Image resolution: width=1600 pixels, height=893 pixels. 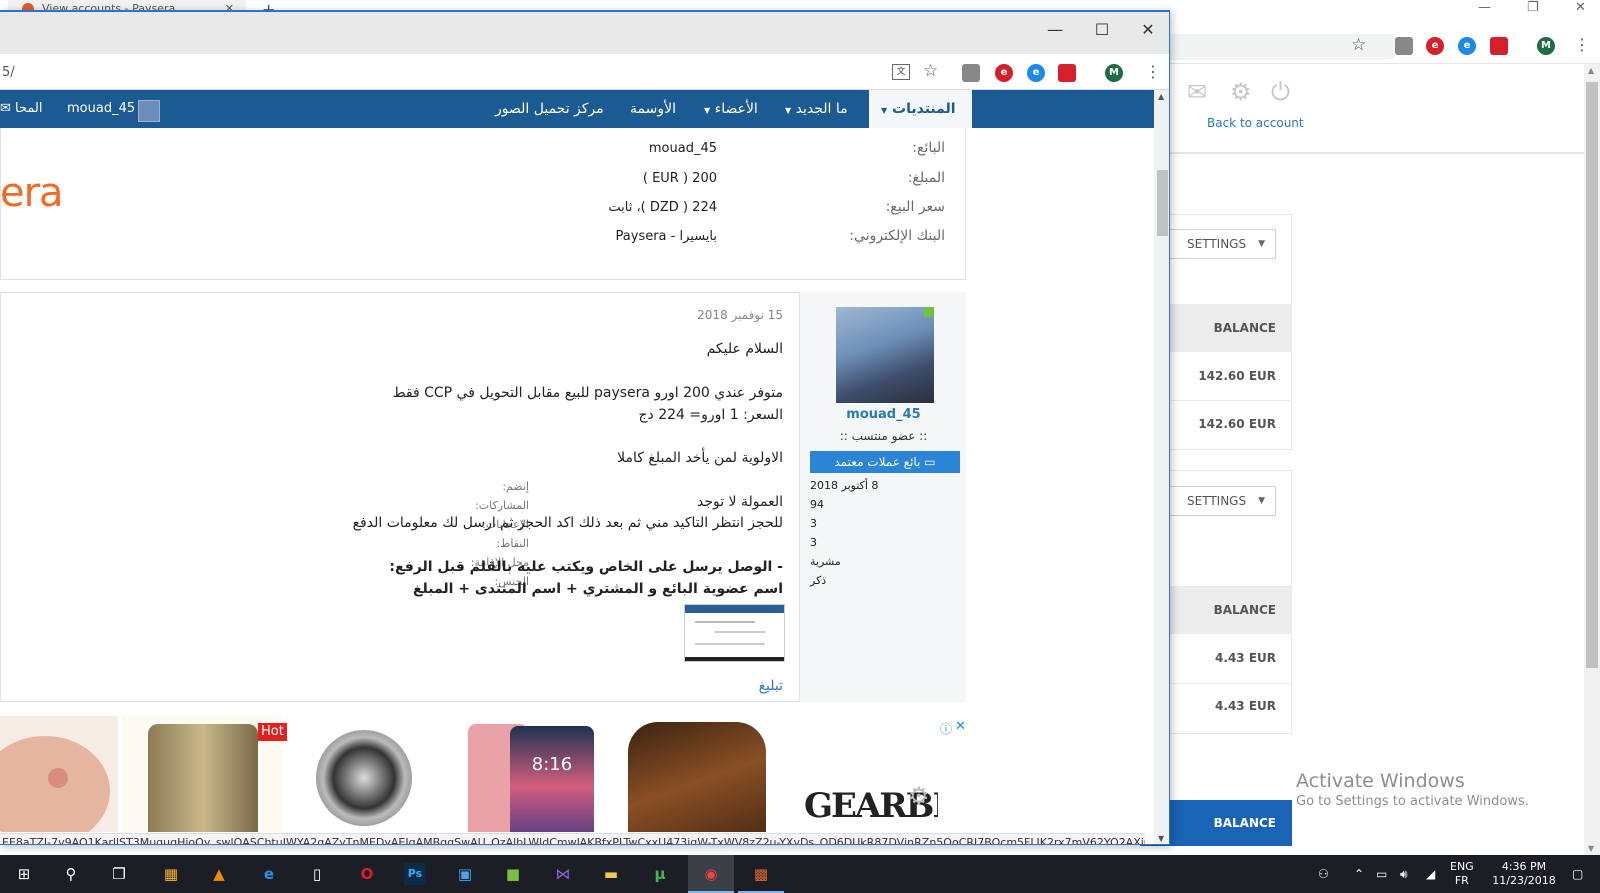 What do you see at coordinates (740, 315) in the screenshot?
I see `post-date: 15 نوفمبر 2018` at bounding box center [740, 315].